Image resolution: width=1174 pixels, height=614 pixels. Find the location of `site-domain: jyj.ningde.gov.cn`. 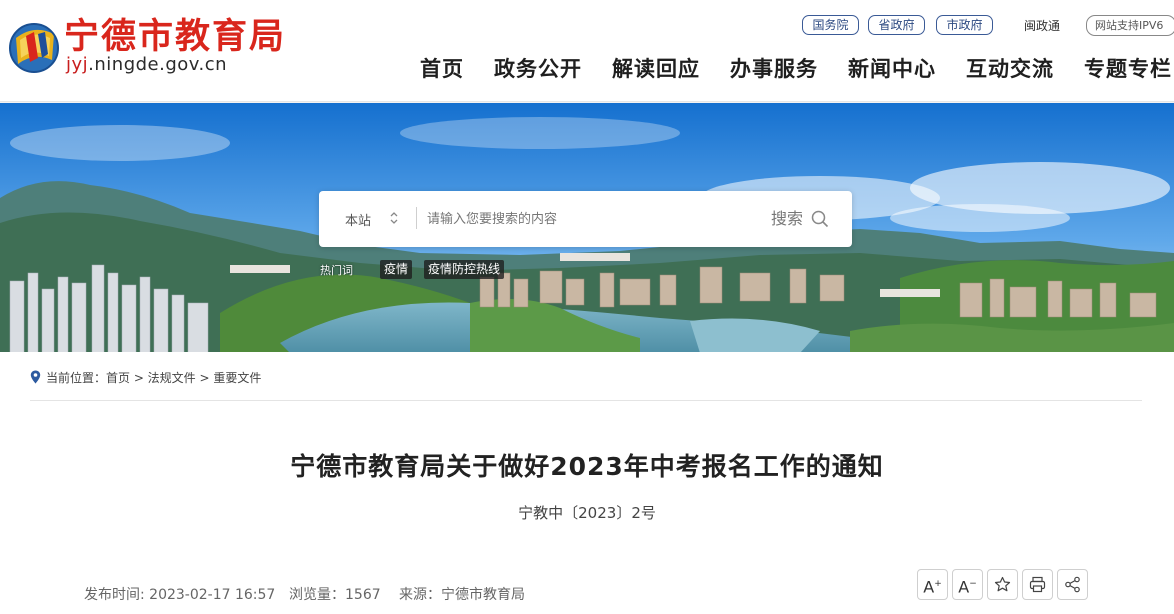

site-domain: jyj.ningde.gov.cn is located at coordinates (146, 64).